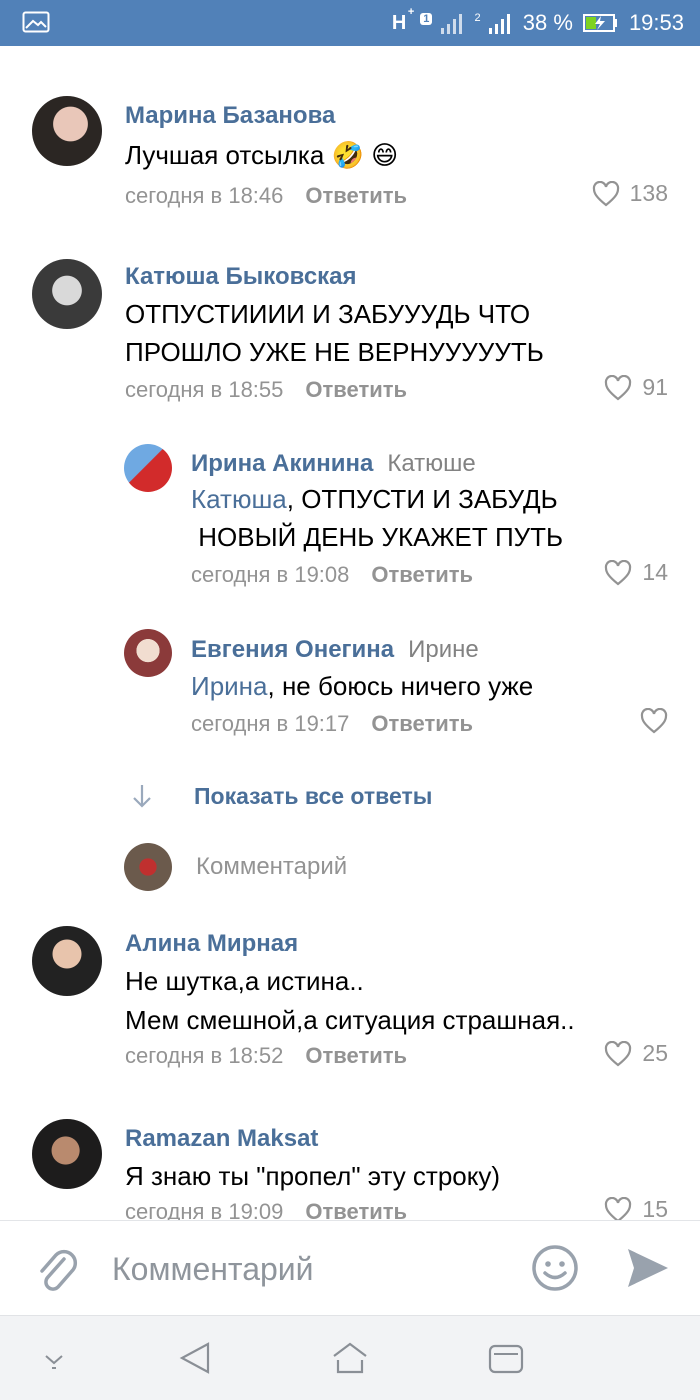  What do you see at coordinates (328, 314) in the screenshot?
I see `comment-text-line: ОТПУСТИИИИ И ЗАБУУУДЬ ЧТО` at bounding box center [328, 314].